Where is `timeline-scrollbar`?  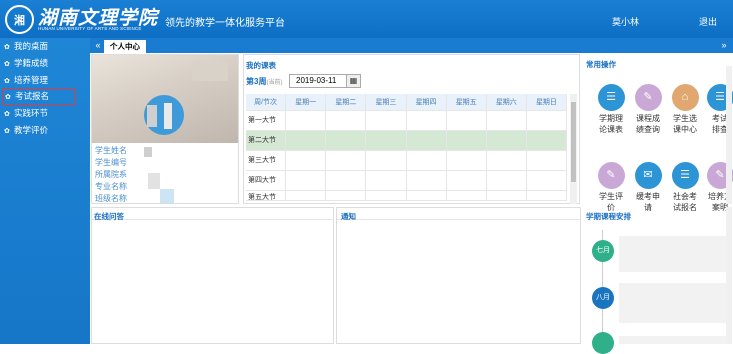
timeline-scrollbar is located at coordinates (729, 275).